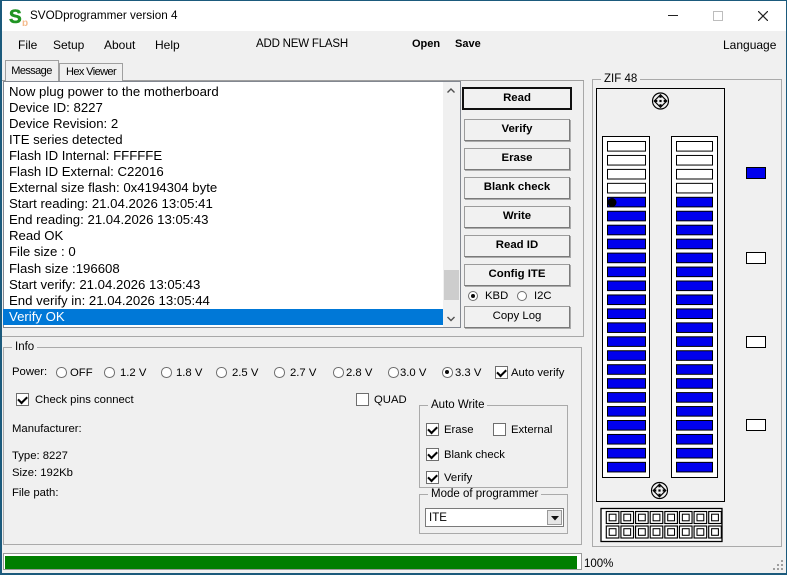 The height and width of the screenshot is (575, 787). What do you see at coordinates (15, 16) in the screenshot?
I see `svg-text: S` at bounding box center [15, 16].